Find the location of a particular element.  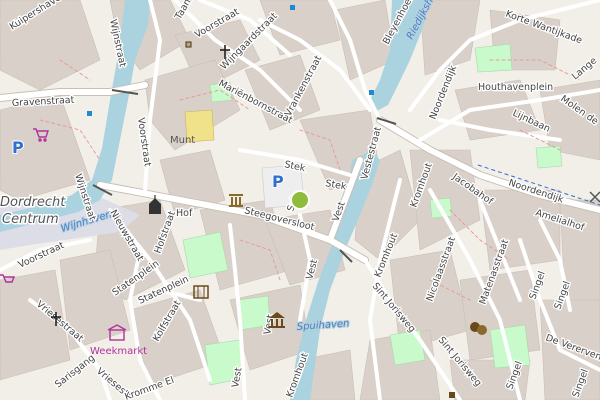

munt-label: Munt is located at coordinates (182, 140).